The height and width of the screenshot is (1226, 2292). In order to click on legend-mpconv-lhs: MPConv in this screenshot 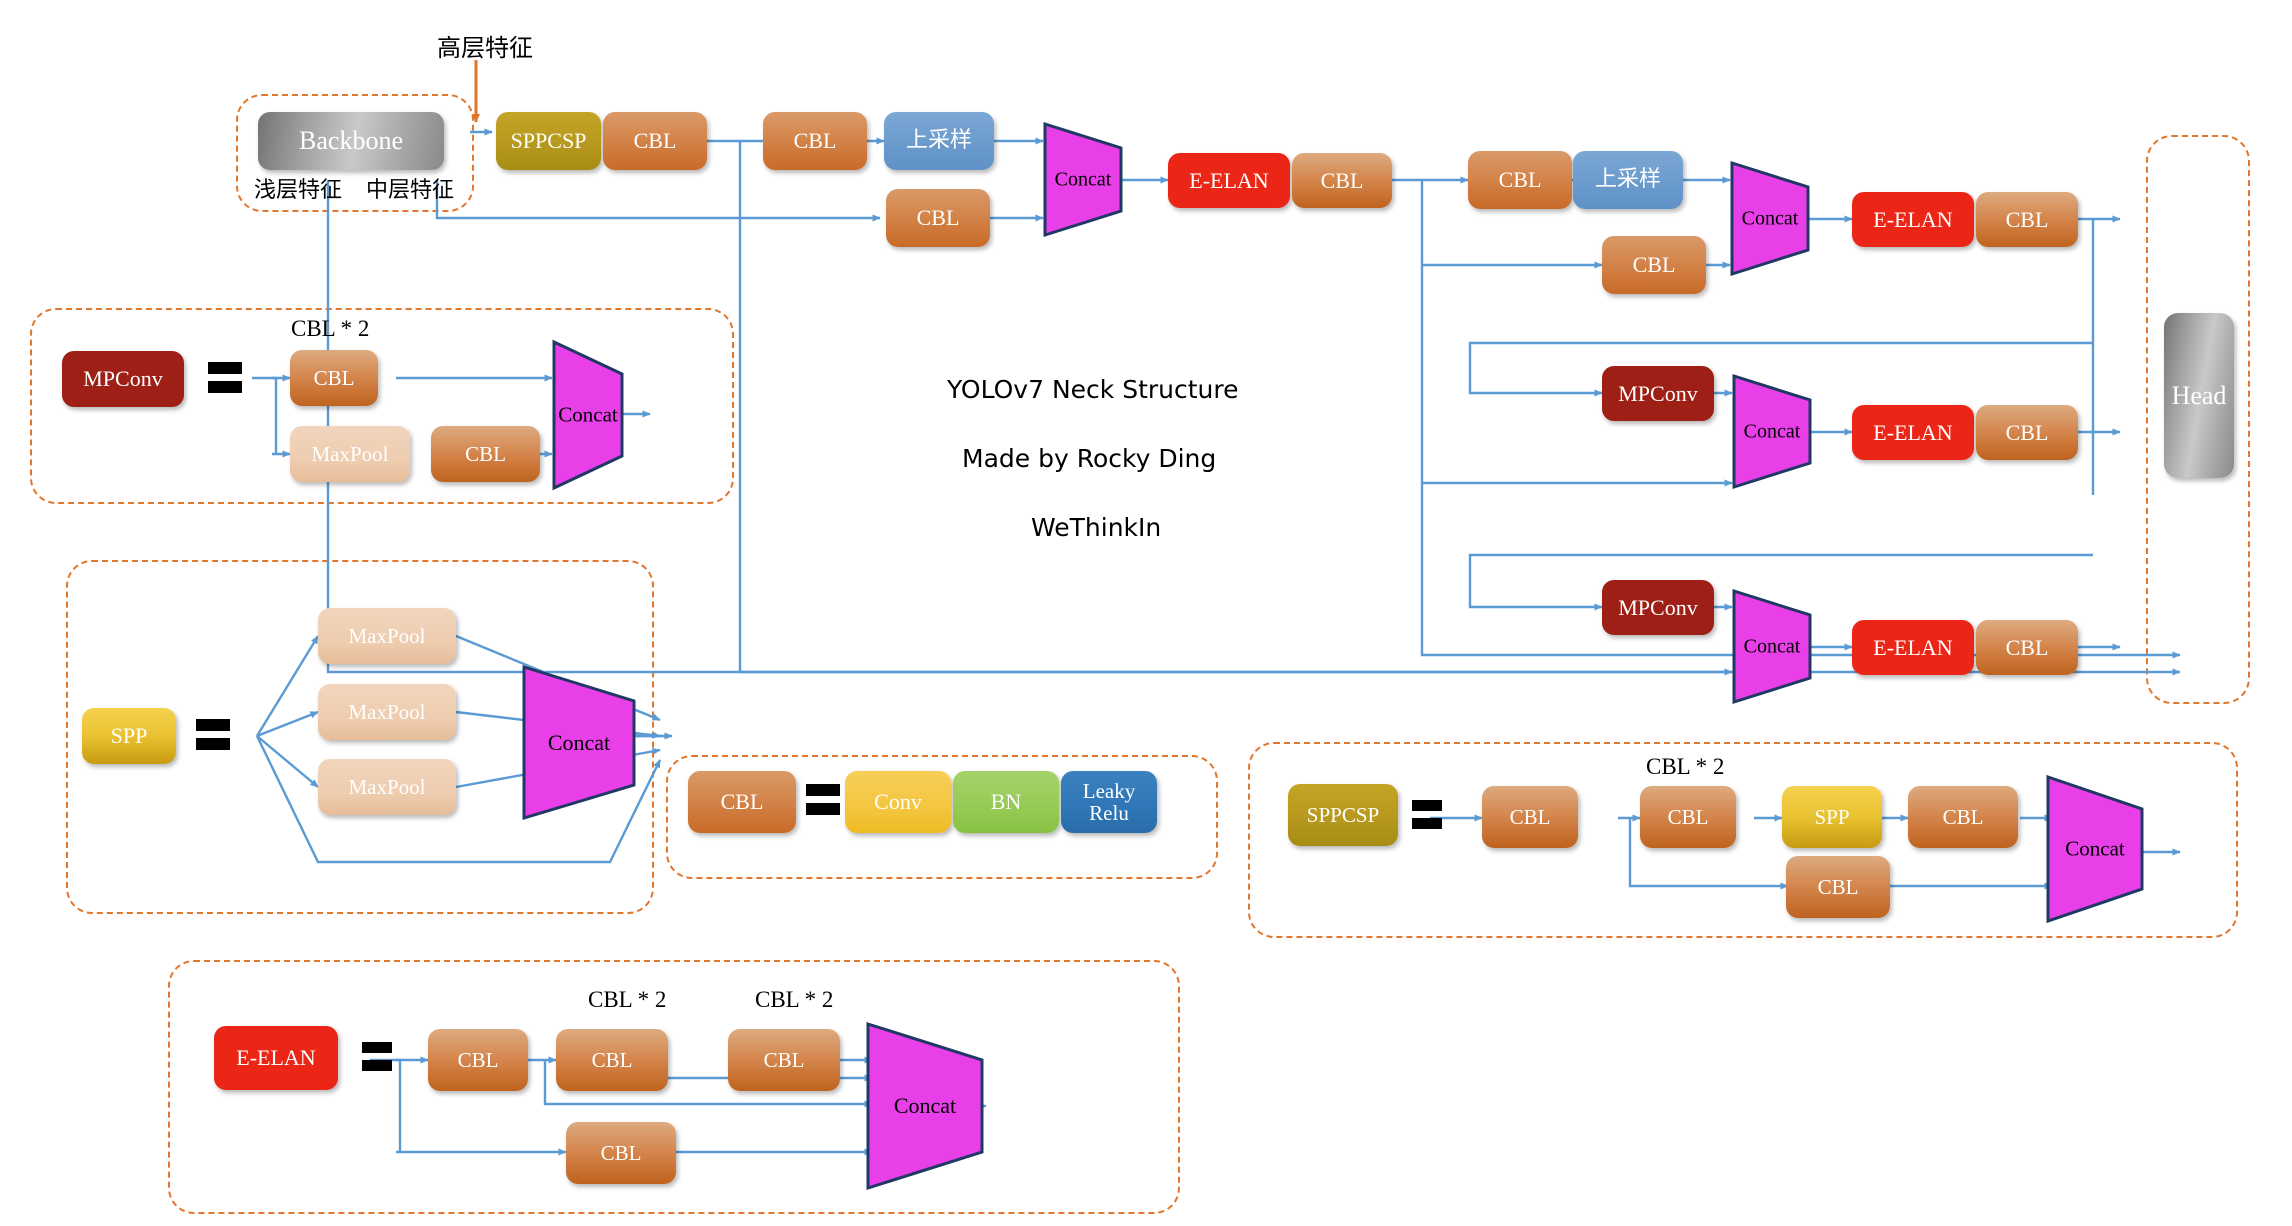, I will do `click(123, 379)`.